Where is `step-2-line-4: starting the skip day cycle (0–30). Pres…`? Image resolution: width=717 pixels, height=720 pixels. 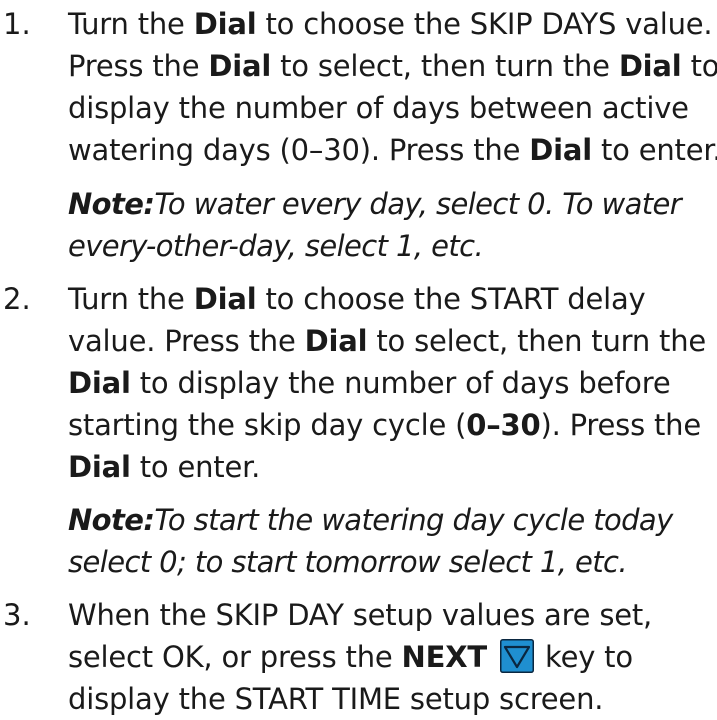
step-2-line-4: starting the skip day cycle (0–30). Pres… is located at coordinates (384, 425).